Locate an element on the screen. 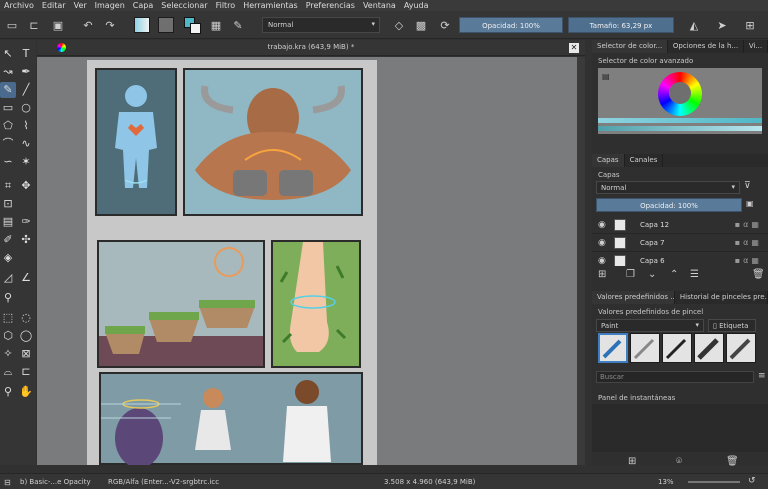  text-tool-icon: T is located at coordinates (26, 54).